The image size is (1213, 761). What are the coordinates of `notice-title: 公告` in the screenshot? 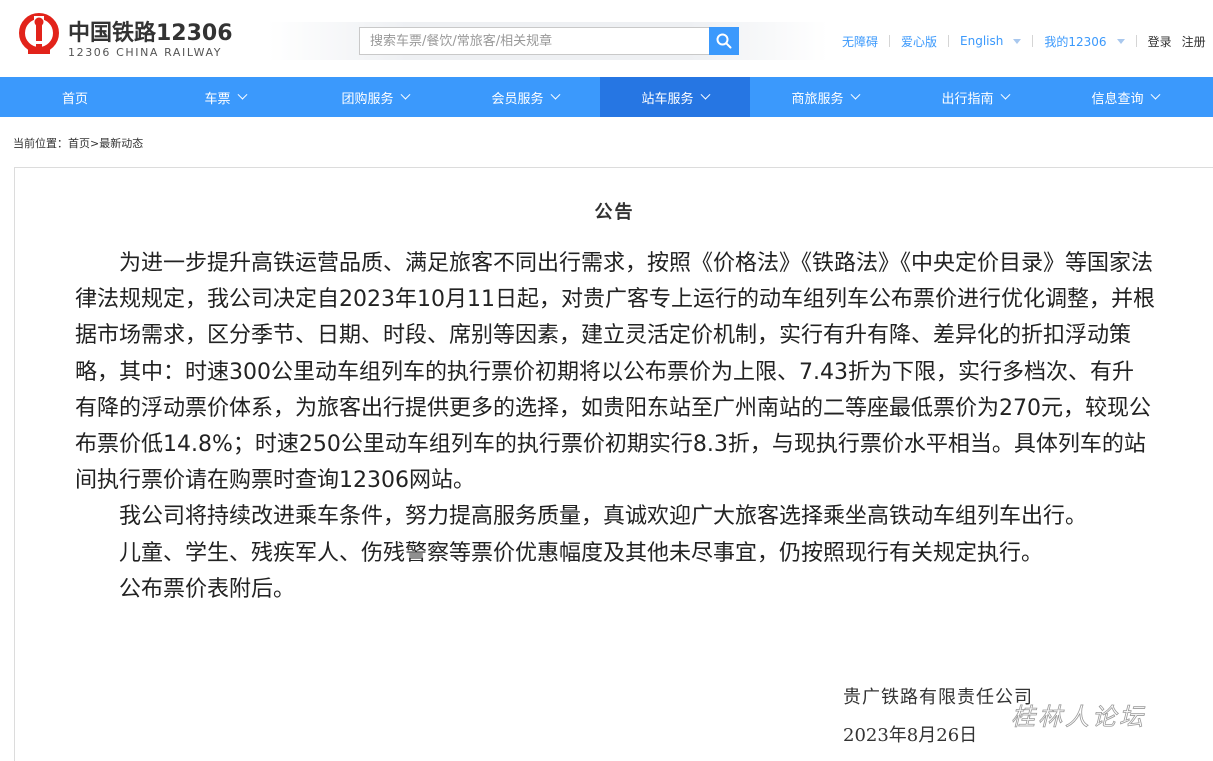 It's located at (614, 212).